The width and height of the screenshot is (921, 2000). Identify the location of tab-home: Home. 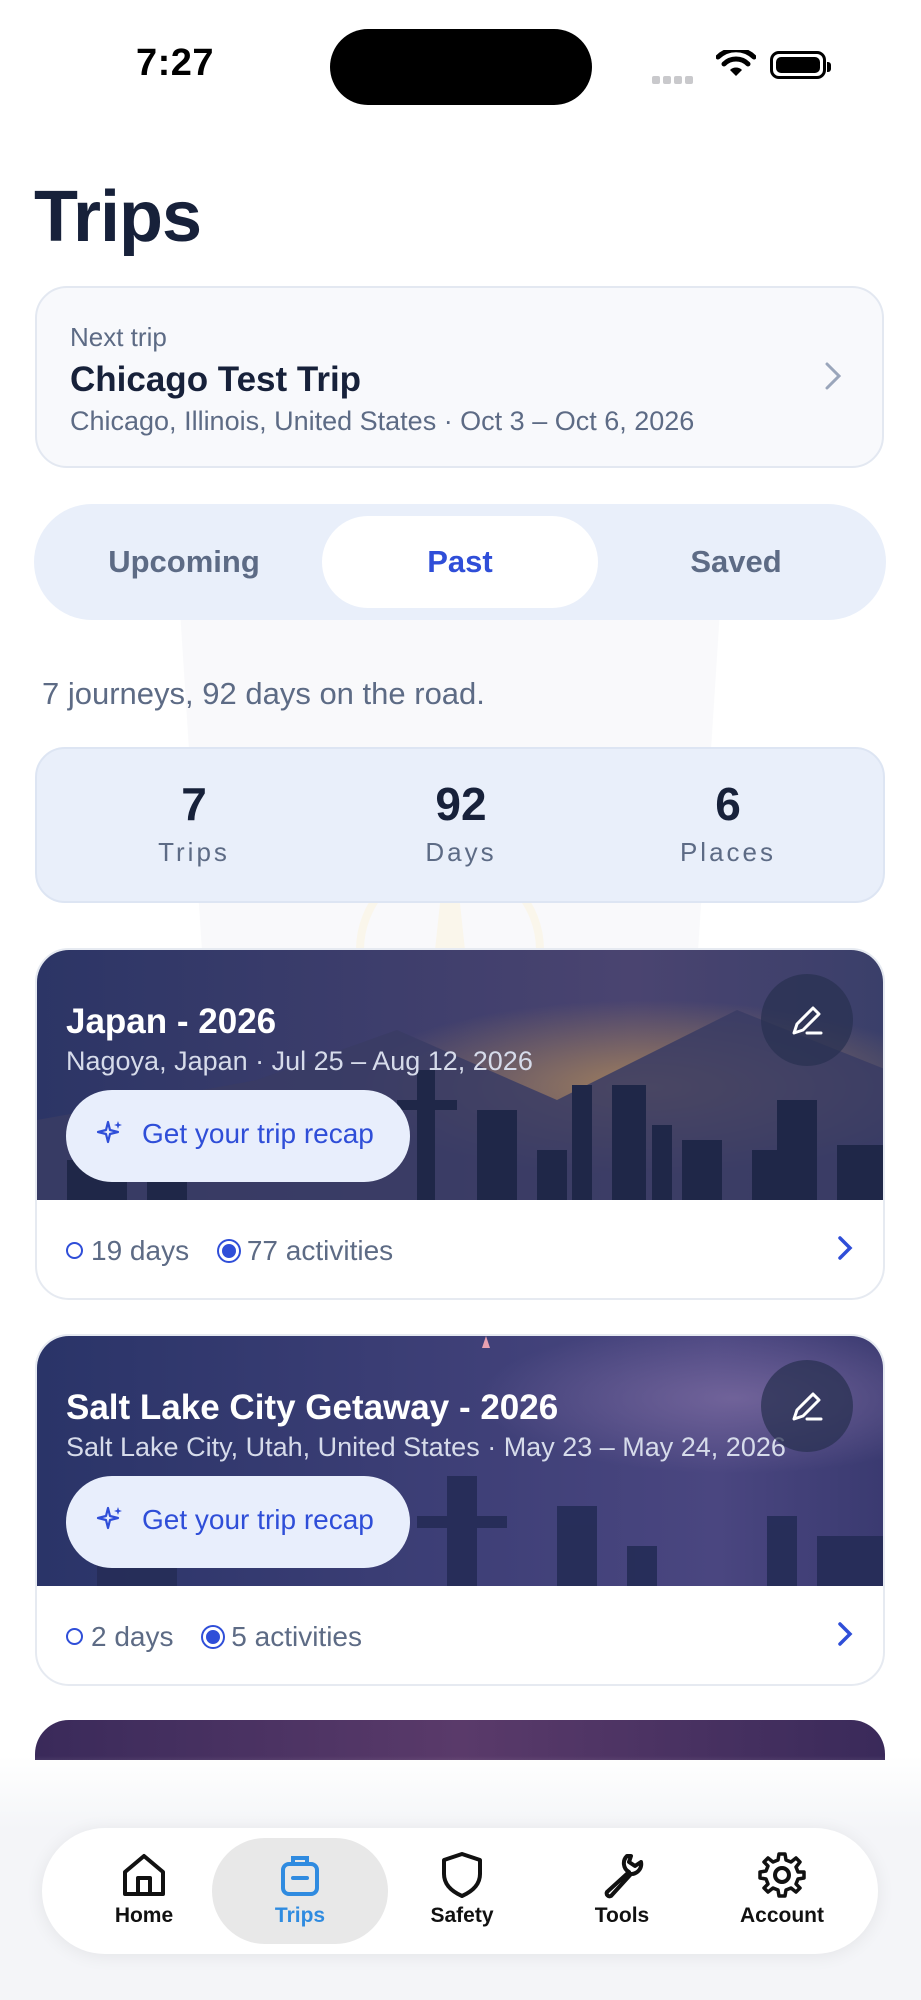
(144, 1891).